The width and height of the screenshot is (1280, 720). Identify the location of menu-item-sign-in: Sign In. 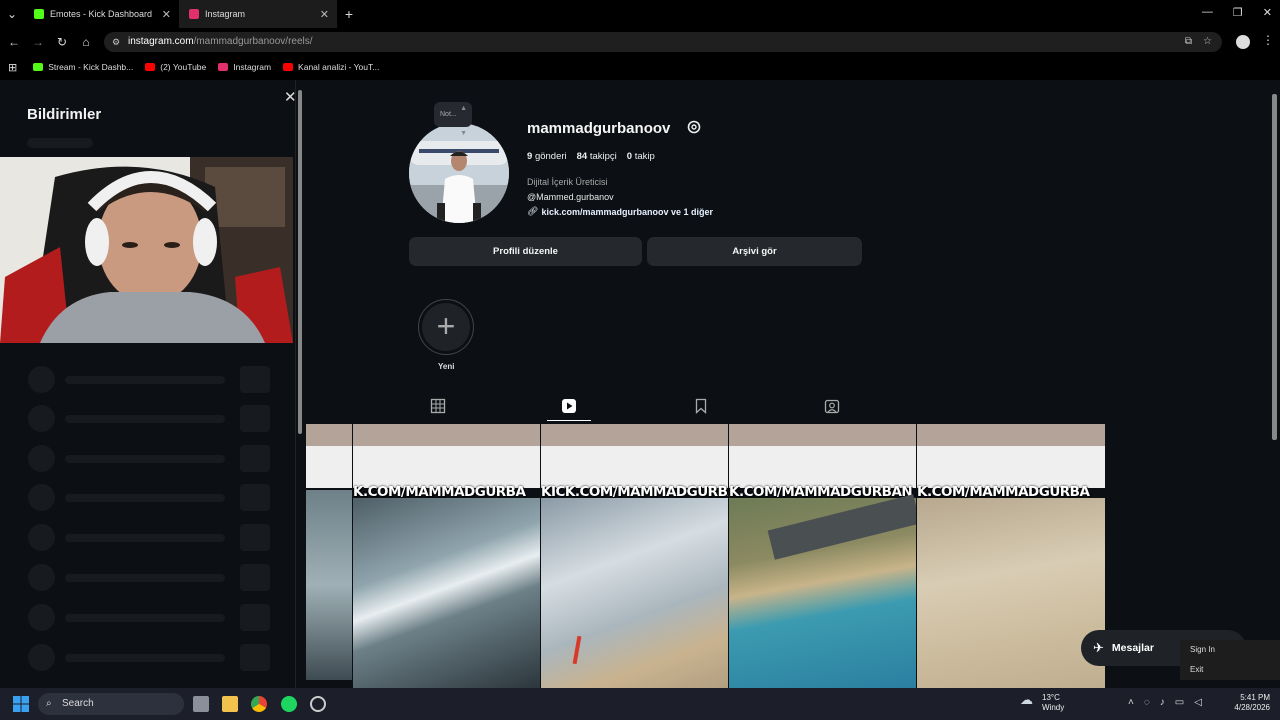
(1230, 650).